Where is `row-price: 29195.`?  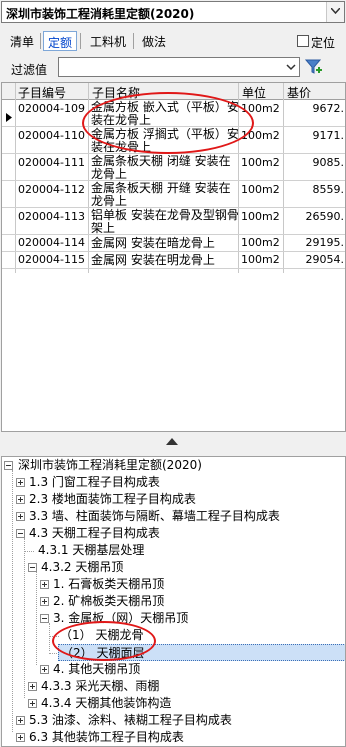
row-price: 29195. is located at coordinates (325, 242).